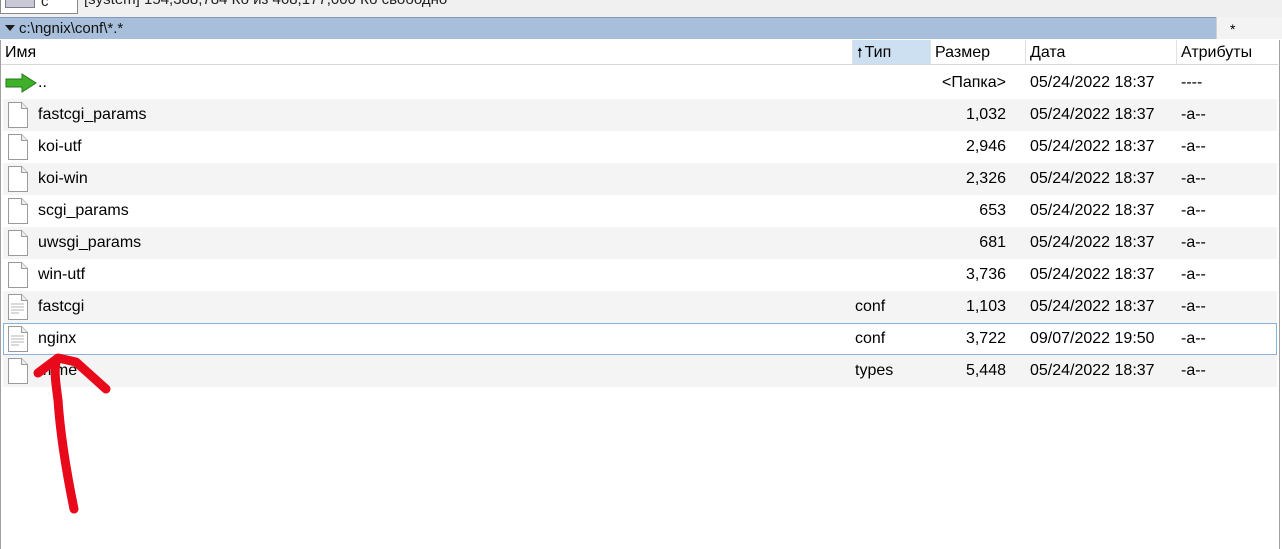  I want to click on file-size: 5,448, so click(985, 370).